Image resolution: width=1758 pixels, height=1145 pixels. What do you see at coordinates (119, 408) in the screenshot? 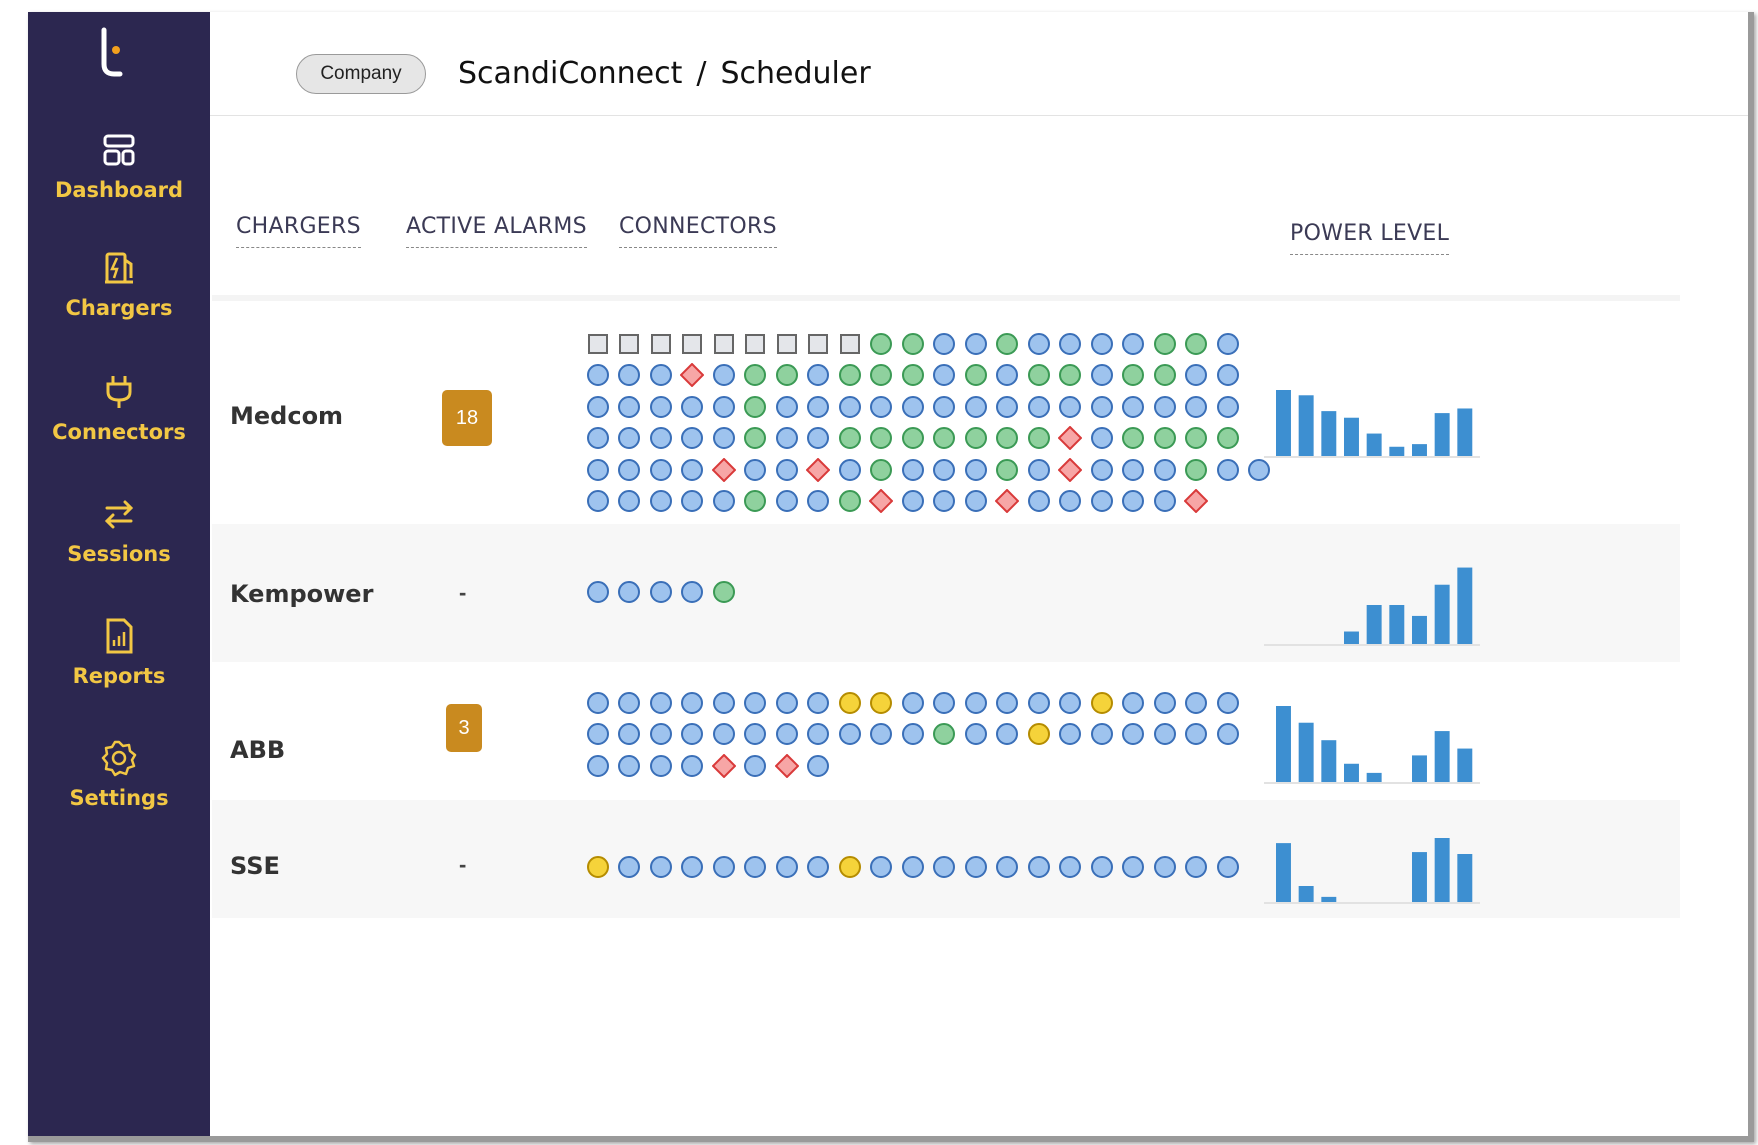
I see `sidebar-item-connectors: Connectors` at bounding box center [119, 408].